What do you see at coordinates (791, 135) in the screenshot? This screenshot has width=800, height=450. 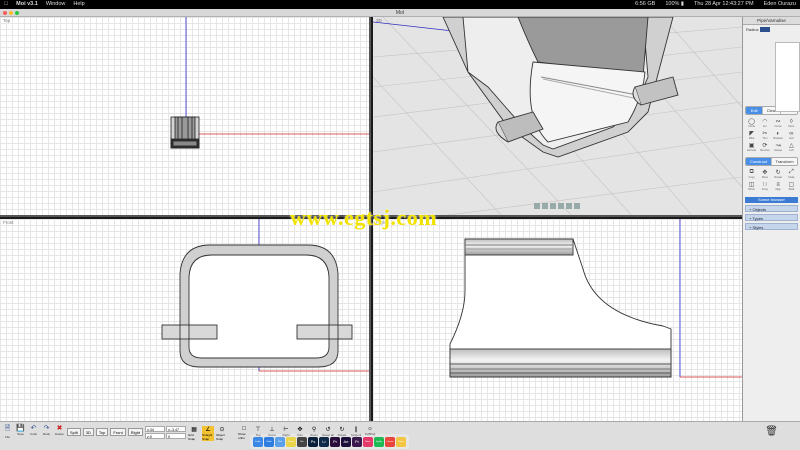 I see `join-tool: ∞ Join` at bounding box center [791, 135].